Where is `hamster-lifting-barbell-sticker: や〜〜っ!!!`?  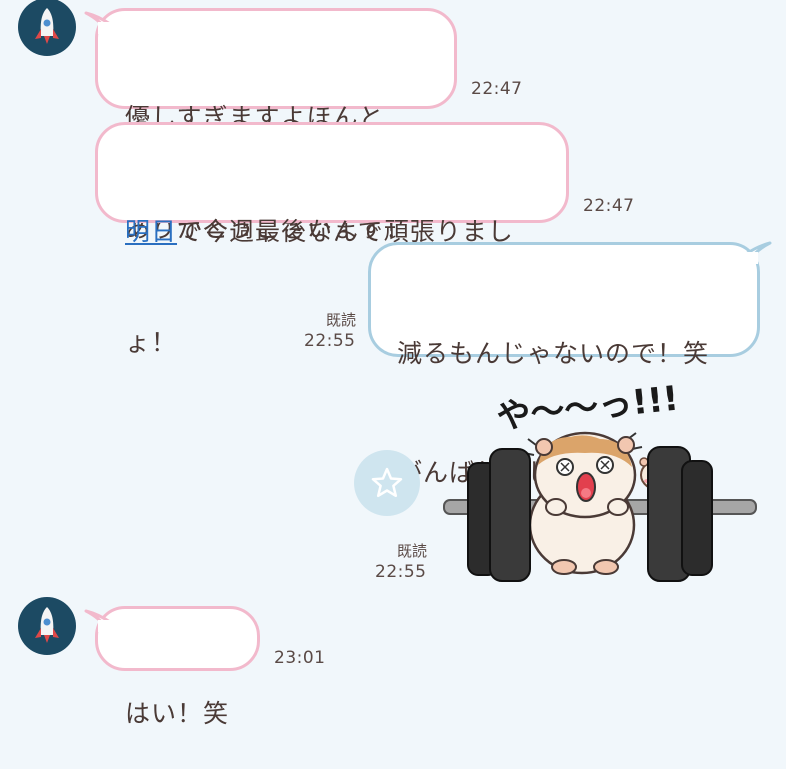 hamster-lifting-barbell-sticker: や〜〜っ!!! is located at coordinates (600, 482).